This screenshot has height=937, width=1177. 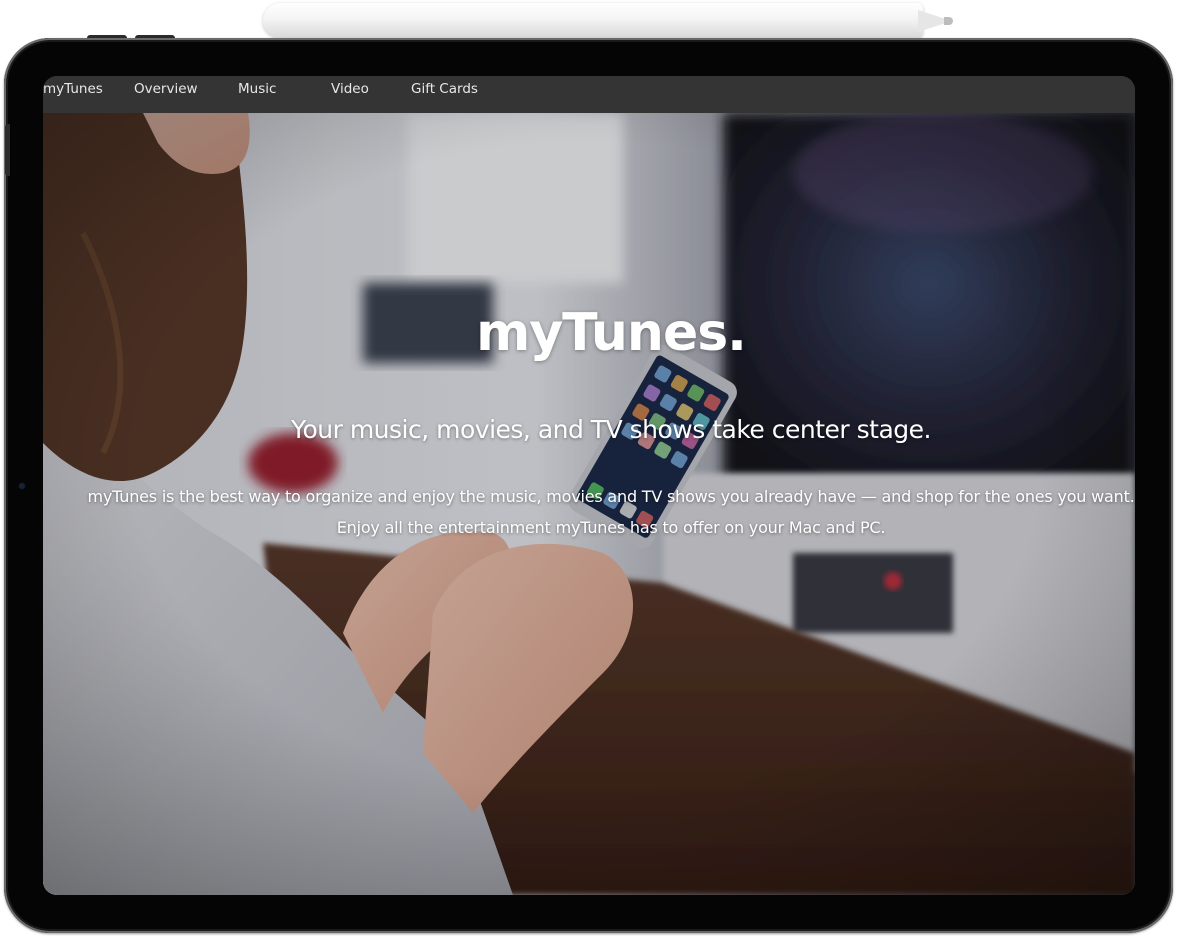 What do you see at coordinates (948, 21) in the screenshot?
I see `stylus-nib` at bounding box center [948, 21].